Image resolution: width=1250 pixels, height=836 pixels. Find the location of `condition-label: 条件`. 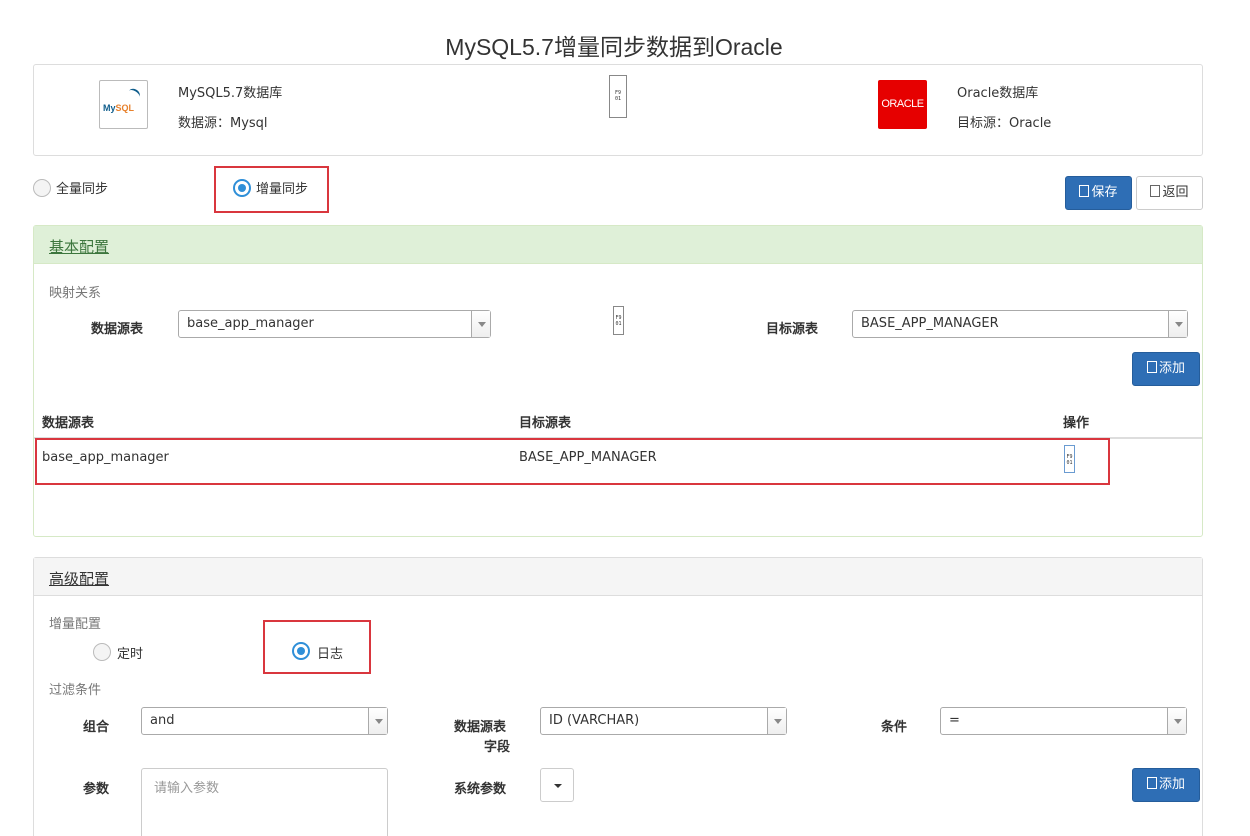

condition-label: 条件 is located at coordinates (894, 727).